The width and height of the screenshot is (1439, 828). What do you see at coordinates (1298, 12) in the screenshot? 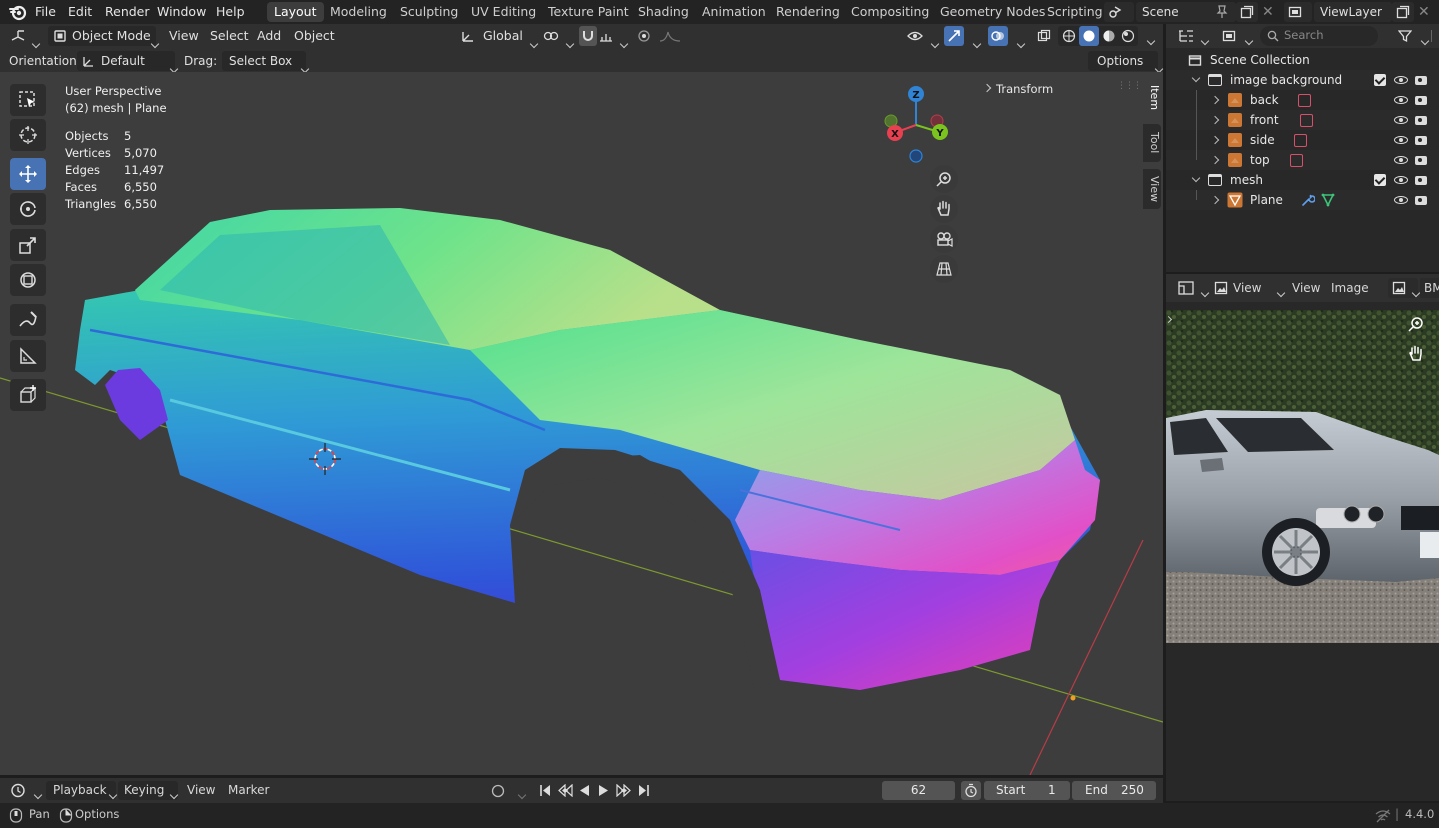
I see `view-layer-browse-button` at bounding box center [1298, 12].